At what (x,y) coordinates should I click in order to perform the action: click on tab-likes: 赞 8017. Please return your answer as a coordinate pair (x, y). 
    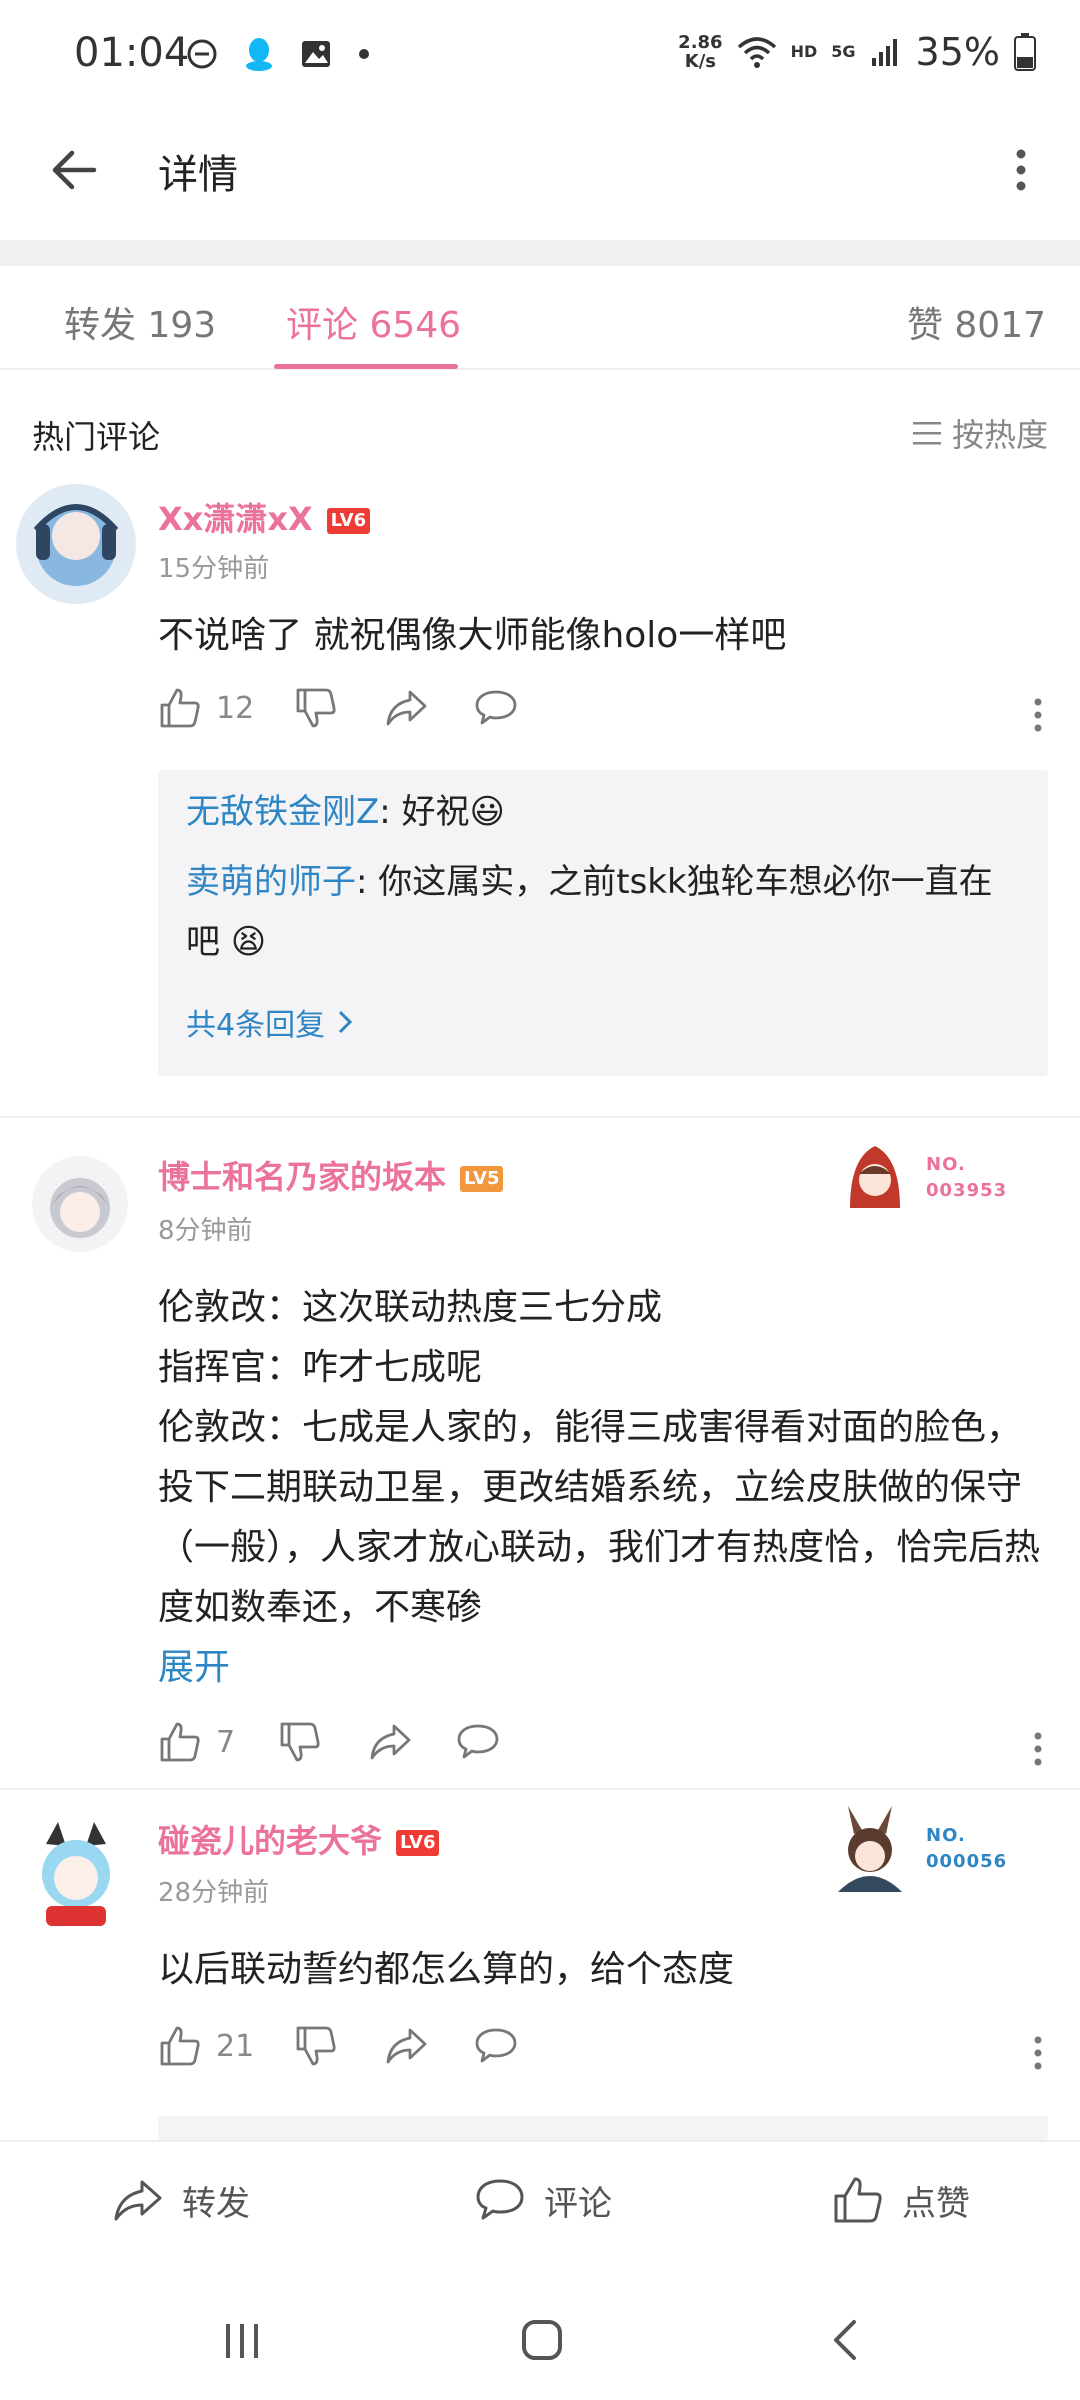
    Looking at the image, I should click on (976, 322).